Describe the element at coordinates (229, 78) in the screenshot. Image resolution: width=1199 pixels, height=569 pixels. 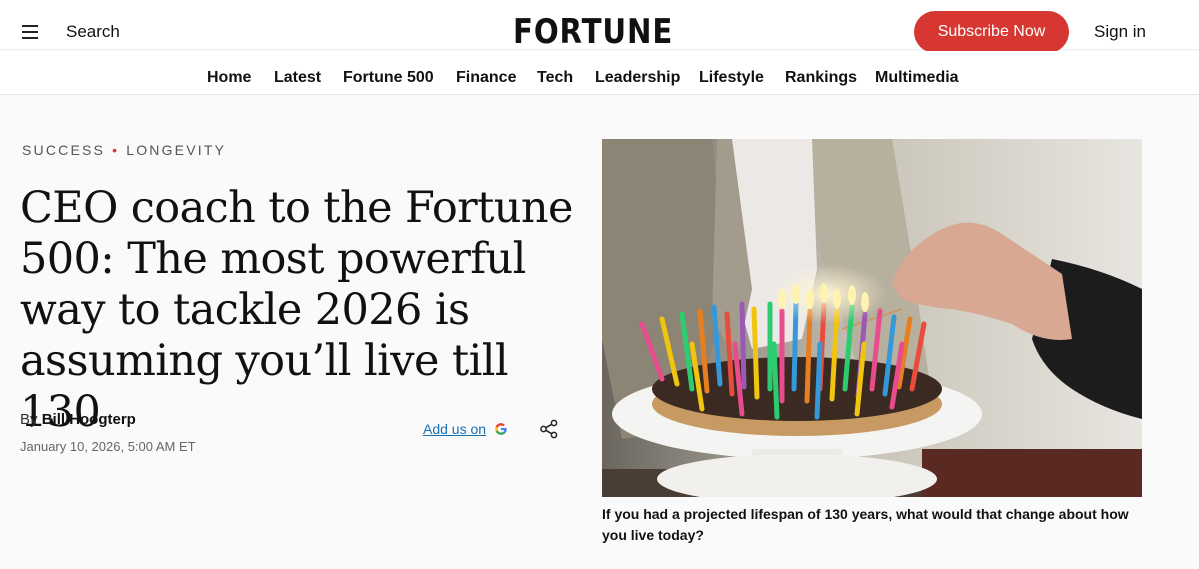
I see `nav-item-home: Home` at that location.